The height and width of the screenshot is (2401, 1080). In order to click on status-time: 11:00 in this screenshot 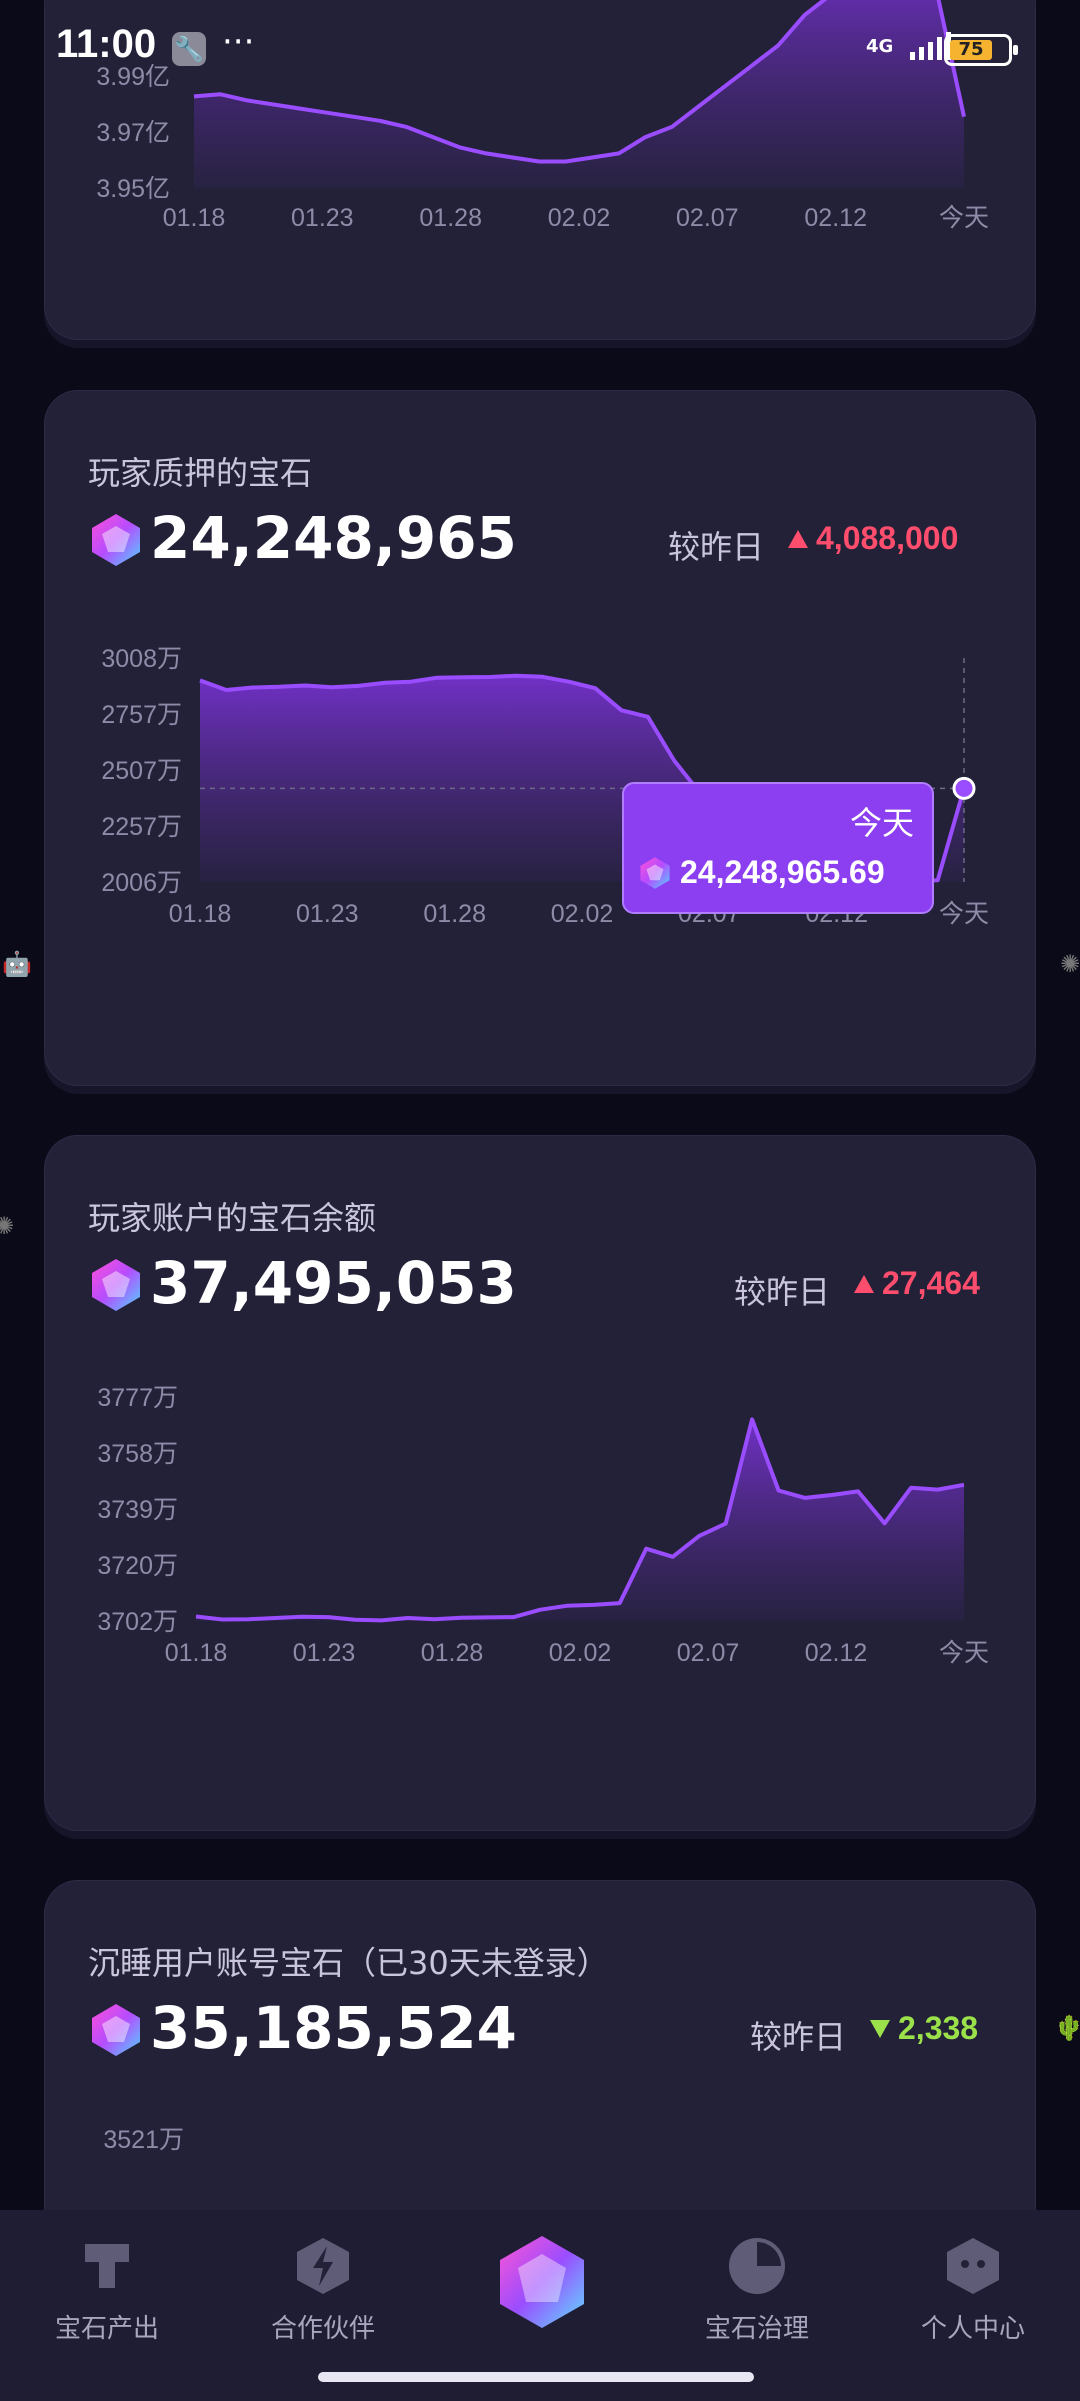, I will do `click(106, 44)`.